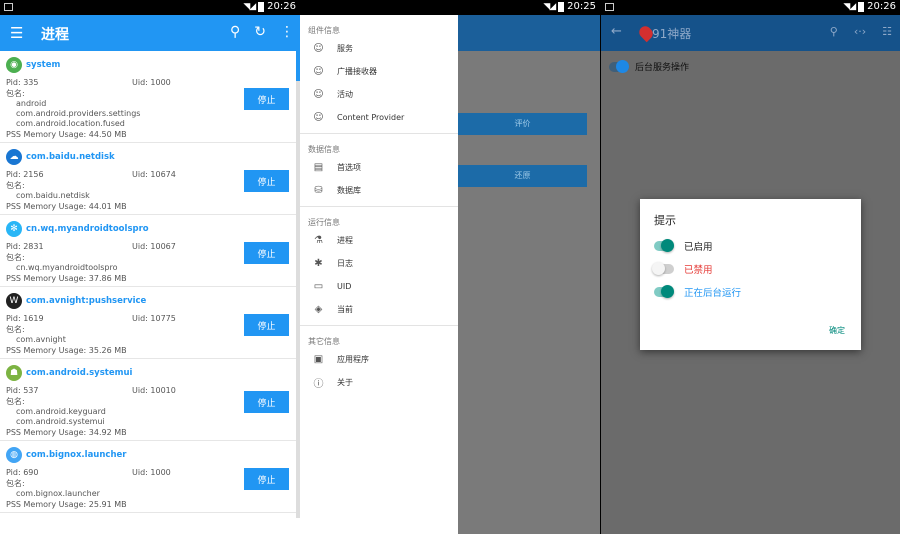 The height and width of the screenshot is (534, 900). What do you see at coordinates (107, 350) in the screenshot?
I see `memory-value: 35.26 MB` at bounding box center [107, 350].